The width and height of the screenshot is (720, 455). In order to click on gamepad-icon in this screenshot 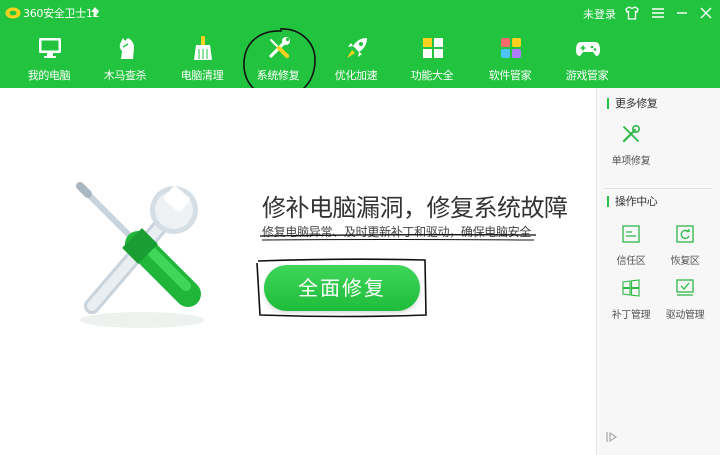, I will do `click(588, 49)`.